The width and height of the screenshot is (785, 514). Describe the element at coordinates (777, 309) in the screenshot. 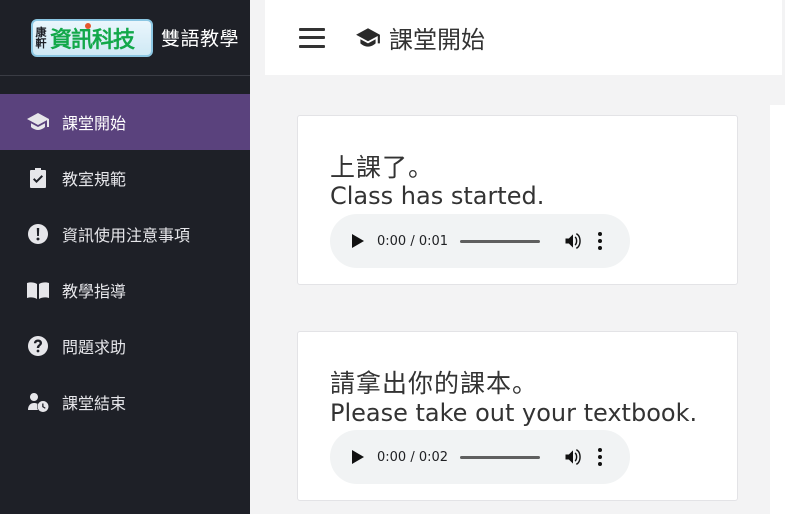

I see `scroll-gutter` at that location.